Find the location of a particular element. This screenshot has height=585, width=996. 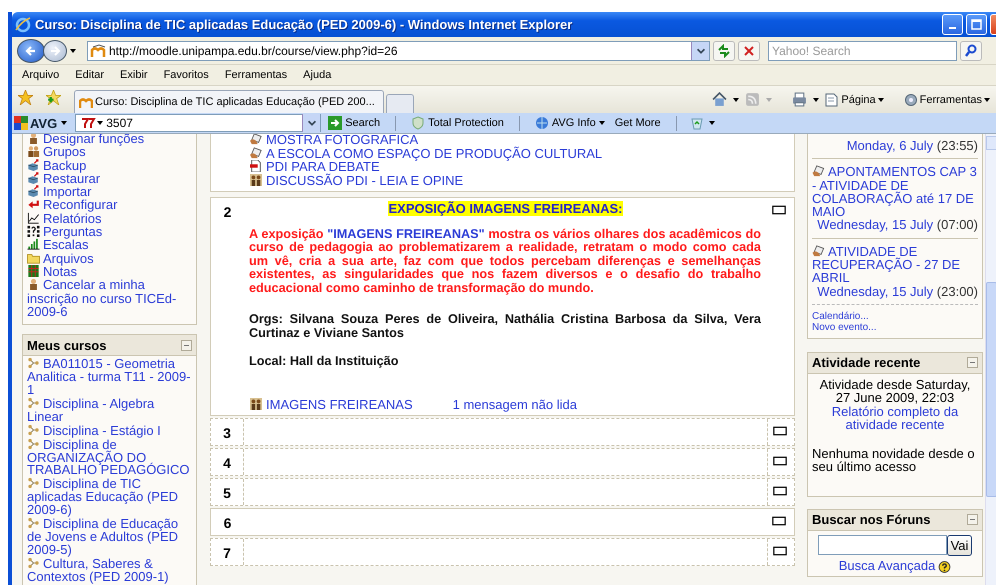

admin-link: Relatórios is located at coordinates (109, 219).